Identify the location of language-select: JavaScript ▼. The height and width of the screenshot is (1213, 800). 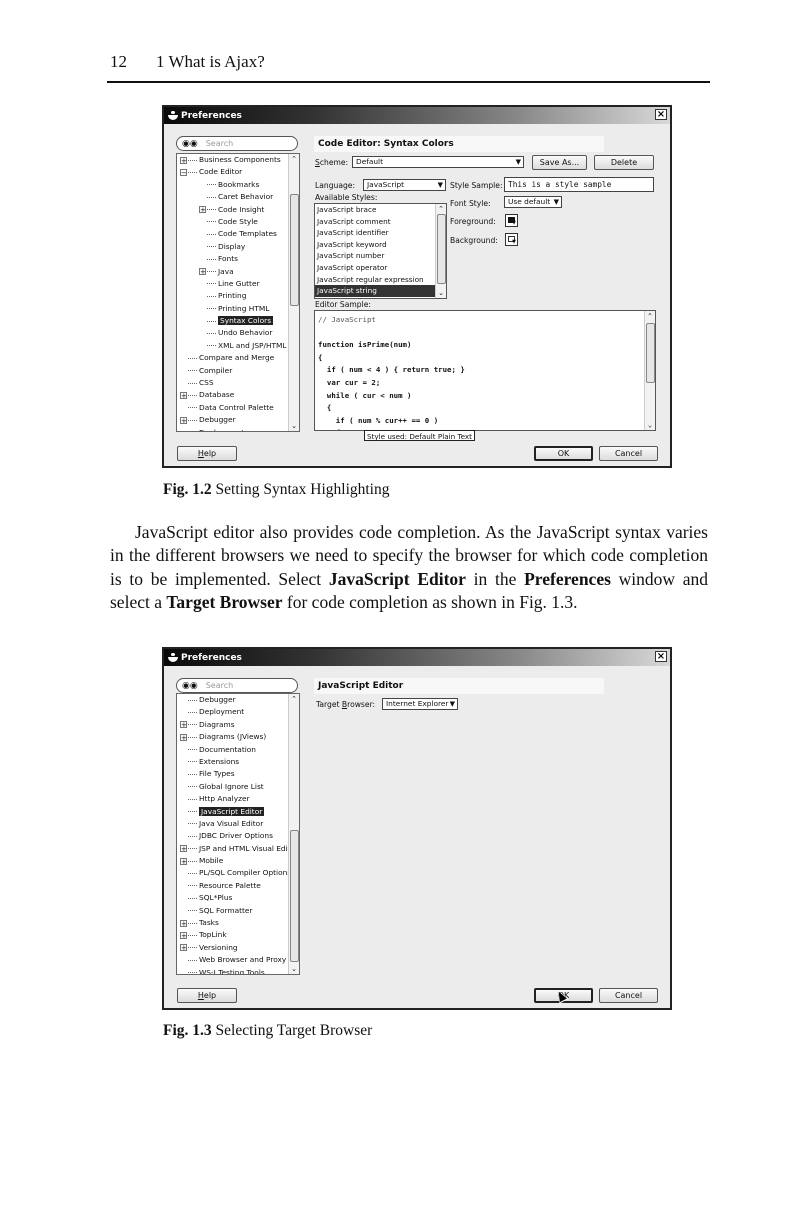
(404, 185).